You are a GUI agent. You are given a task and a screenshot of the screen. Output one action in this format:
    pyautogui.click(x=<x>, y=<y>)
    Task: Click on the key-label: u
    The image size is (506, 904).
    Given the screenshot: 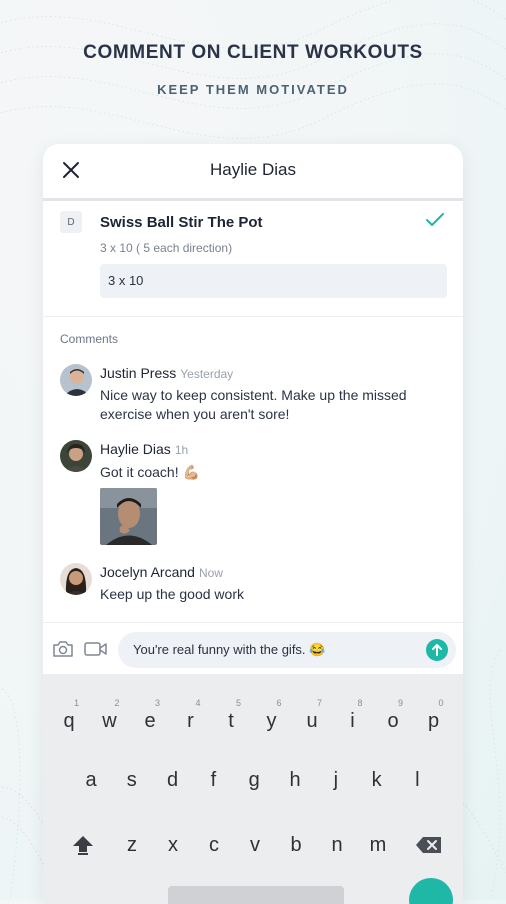 What is the action you would take?
    pyautogui.click(x=312, y=721)
    